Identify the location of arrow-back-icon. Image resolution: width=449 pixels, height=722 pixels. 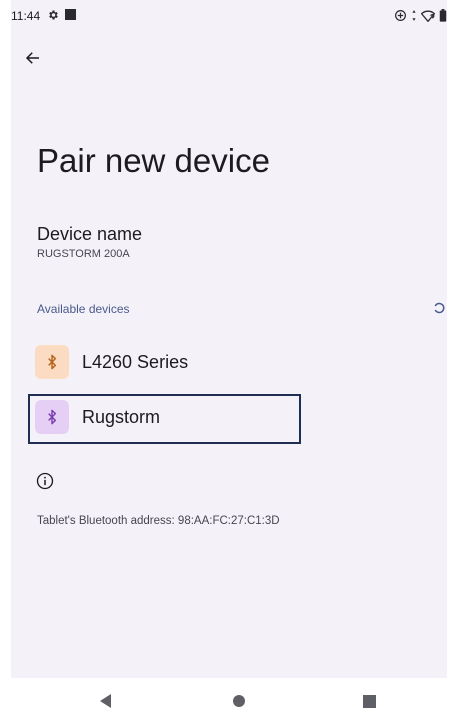
(32, 58).